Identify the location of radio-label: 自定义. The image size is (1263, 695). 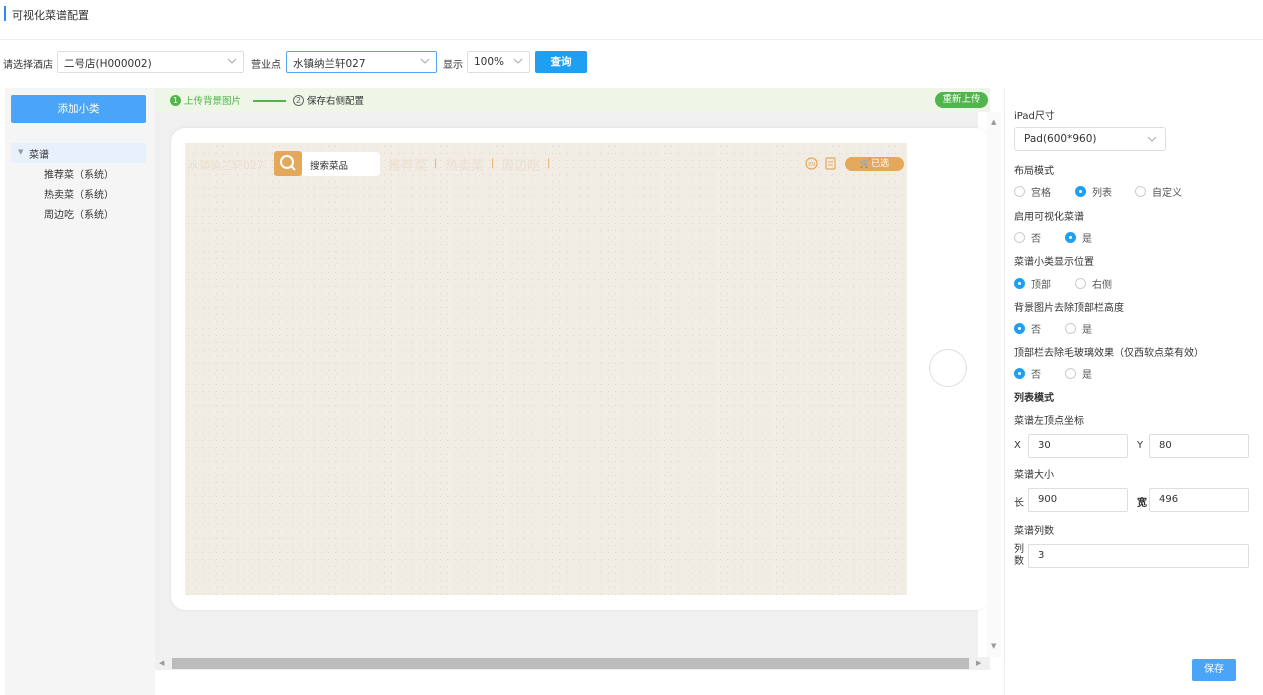
(1167, 193).